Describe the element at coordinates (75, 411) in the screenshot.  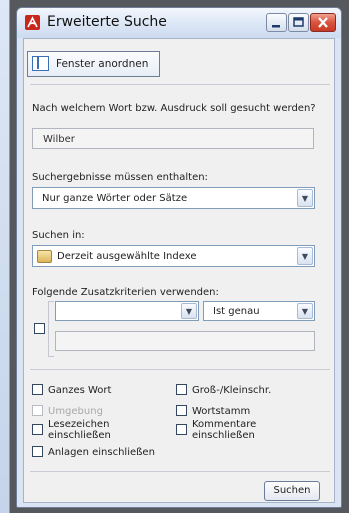
I see `proximity-label: Umgebung` at that location.